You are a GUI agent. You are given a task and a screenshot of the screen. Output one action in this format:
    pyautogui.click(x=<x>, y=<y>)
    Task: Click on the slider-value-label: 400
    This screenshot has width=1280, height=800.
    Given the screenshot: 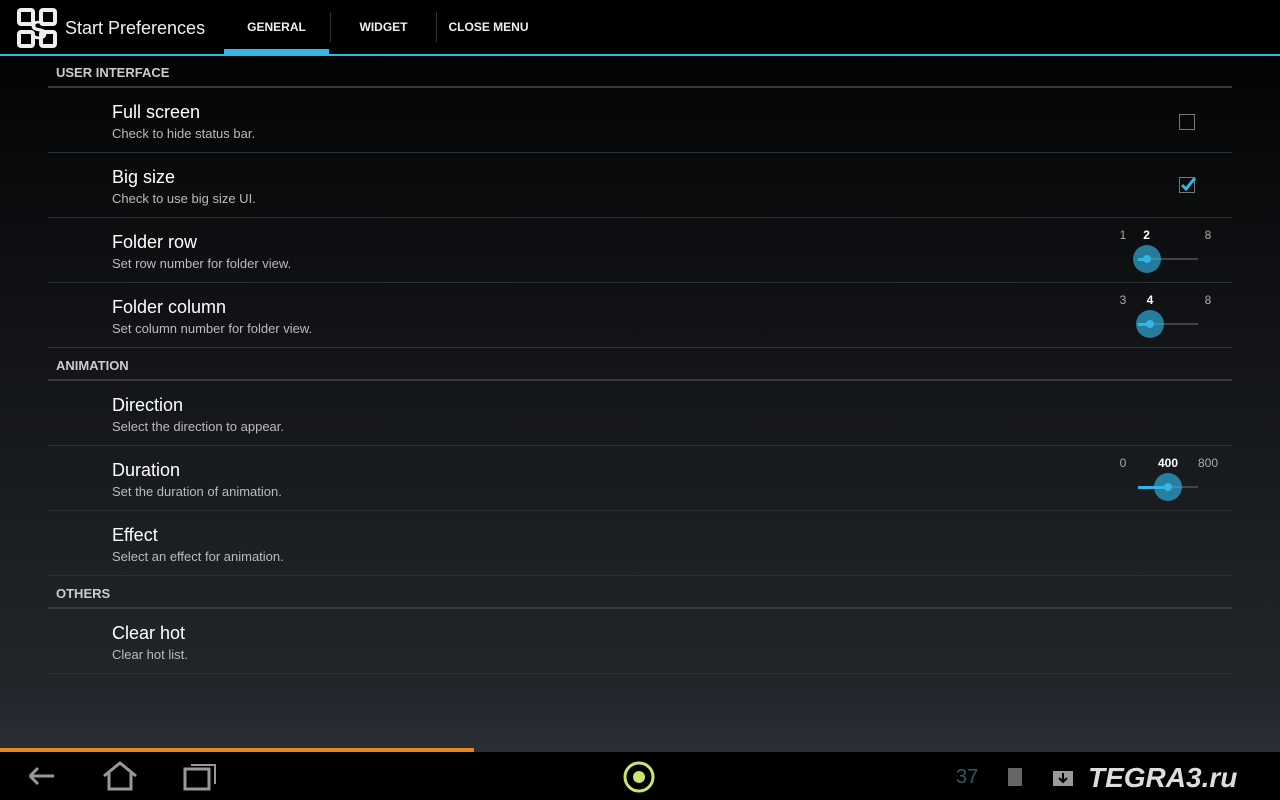 What is the action you would take?
    pyautogui.click(x=1168, y=463)
    